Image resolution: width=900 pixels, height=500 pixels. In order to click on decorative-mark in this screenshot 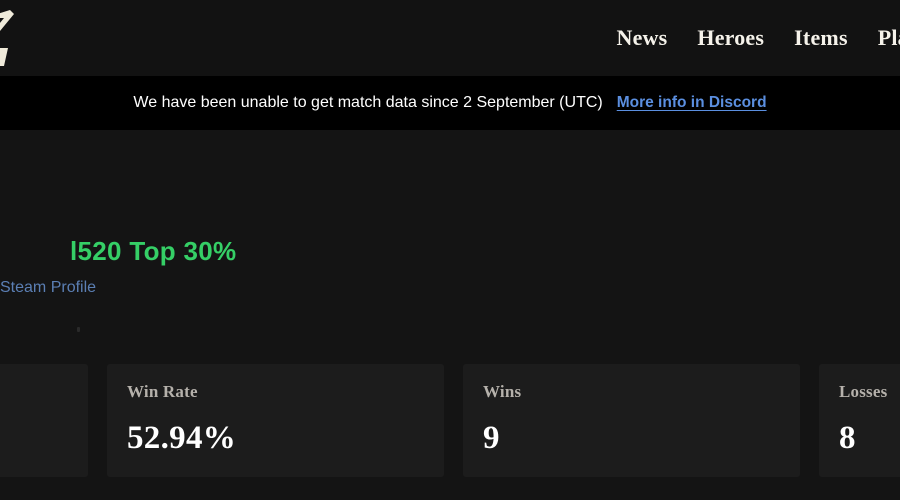, I will do `click(78, 329)`.